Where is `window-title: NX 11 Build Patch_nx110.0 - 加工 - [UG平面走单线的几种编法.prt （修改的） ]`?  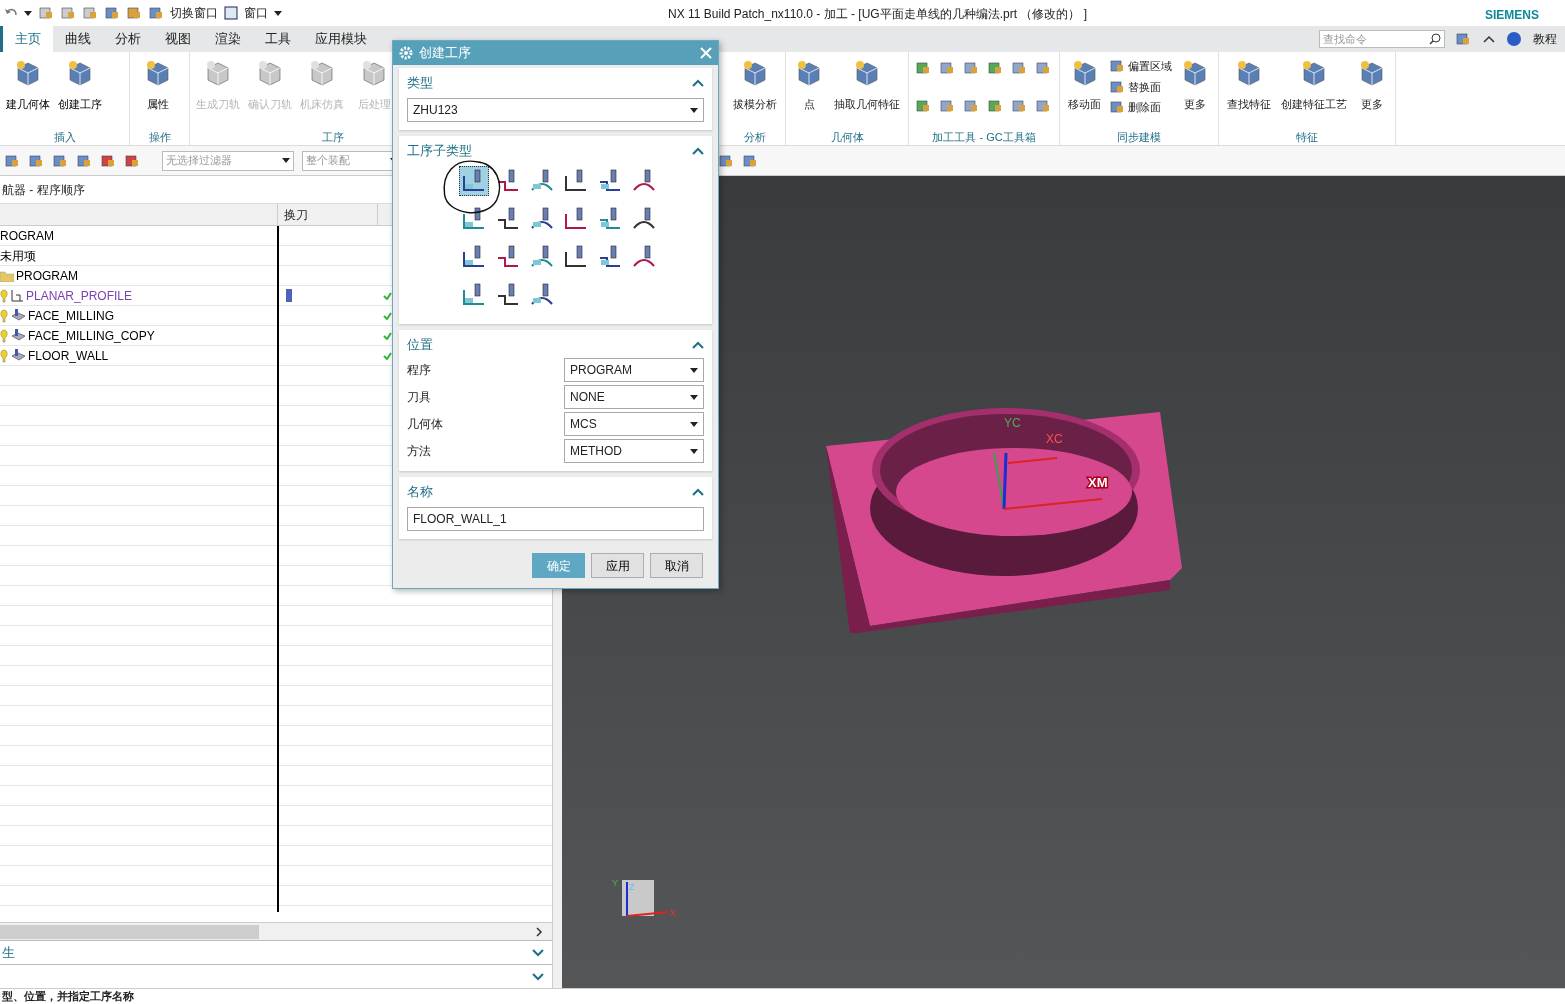 window-title: NX 11 Build Patch_nx110.0 - 加工 - [UG平面走单线的几种编法.prt （修改的） ] is located at coordinates (877, 14).